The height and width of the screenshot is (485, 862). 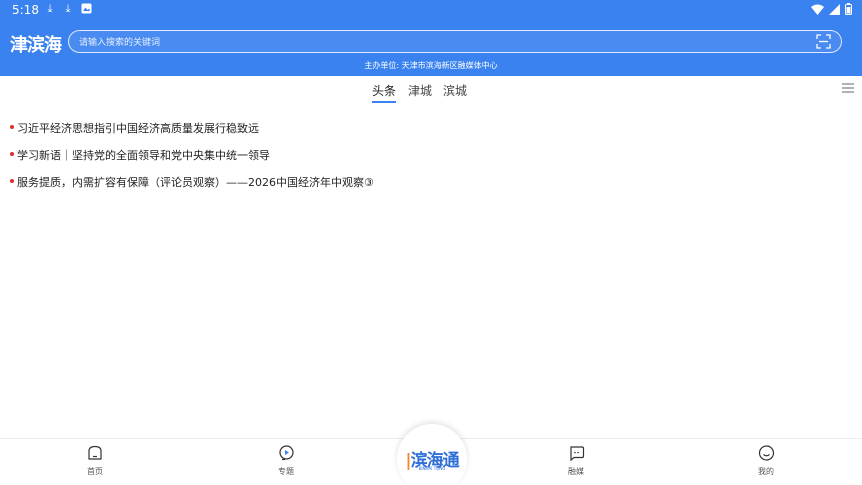 I want to click on nav-media-label: 融媒, so click(x=576, y=471).